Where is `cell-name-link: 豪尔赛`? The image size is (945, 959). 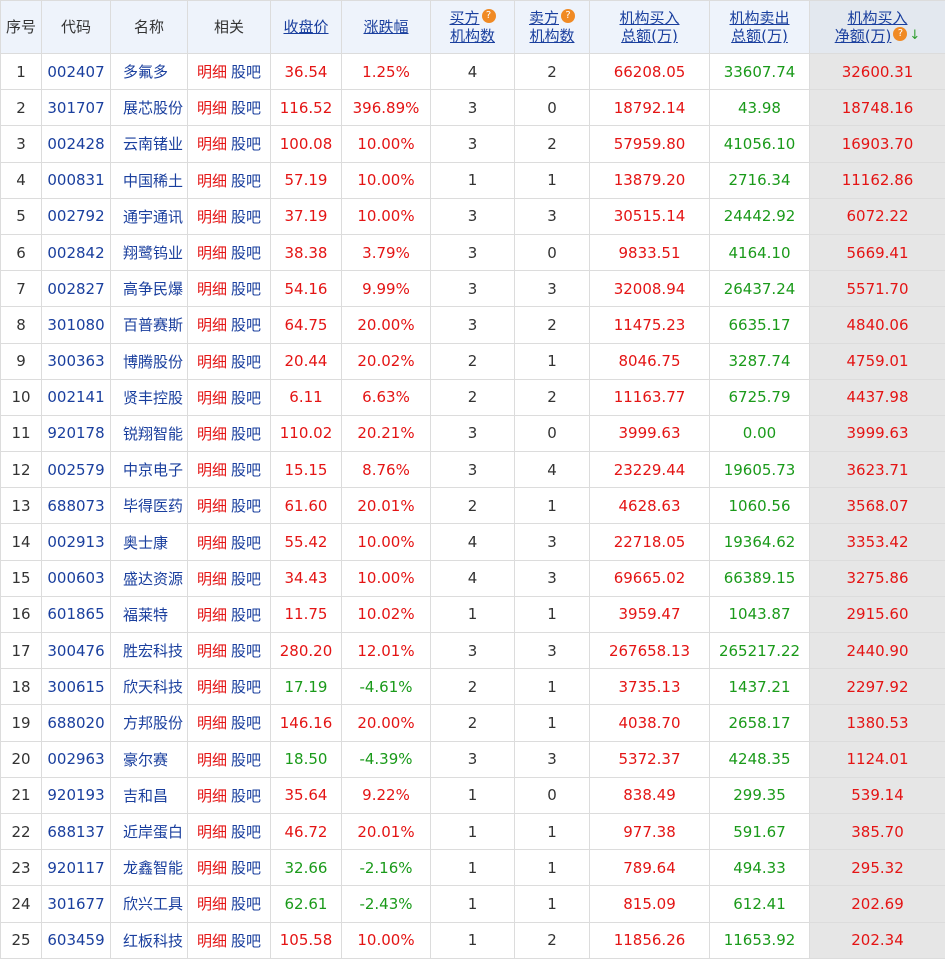 cell-name-link: 豪尔赛 is located at coordinates (149, 759).